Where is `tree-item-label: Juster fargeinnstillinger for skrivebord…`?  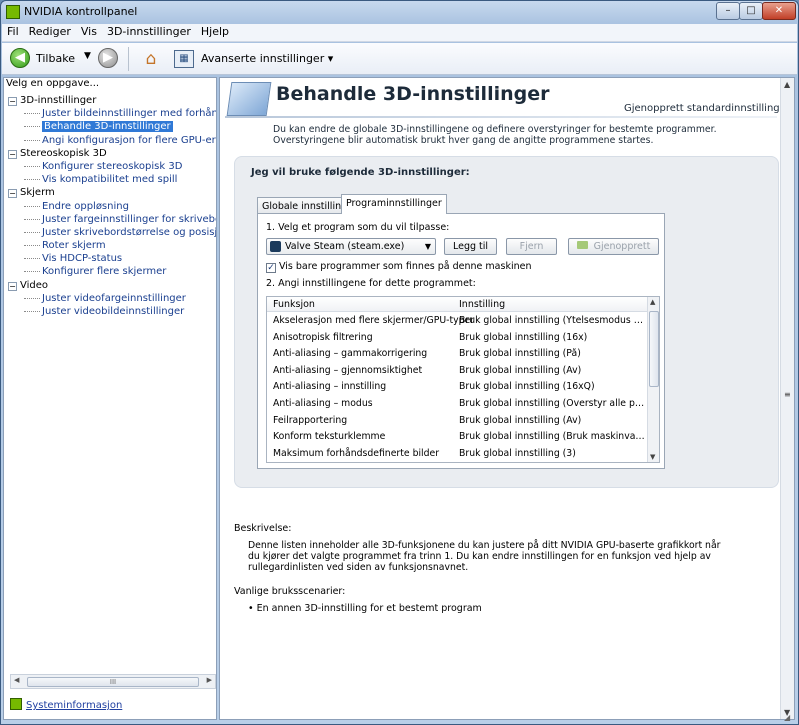
tree-item-label: Juster fargeinnstillinger for skrivebord… is located at coordinates (129, 219).